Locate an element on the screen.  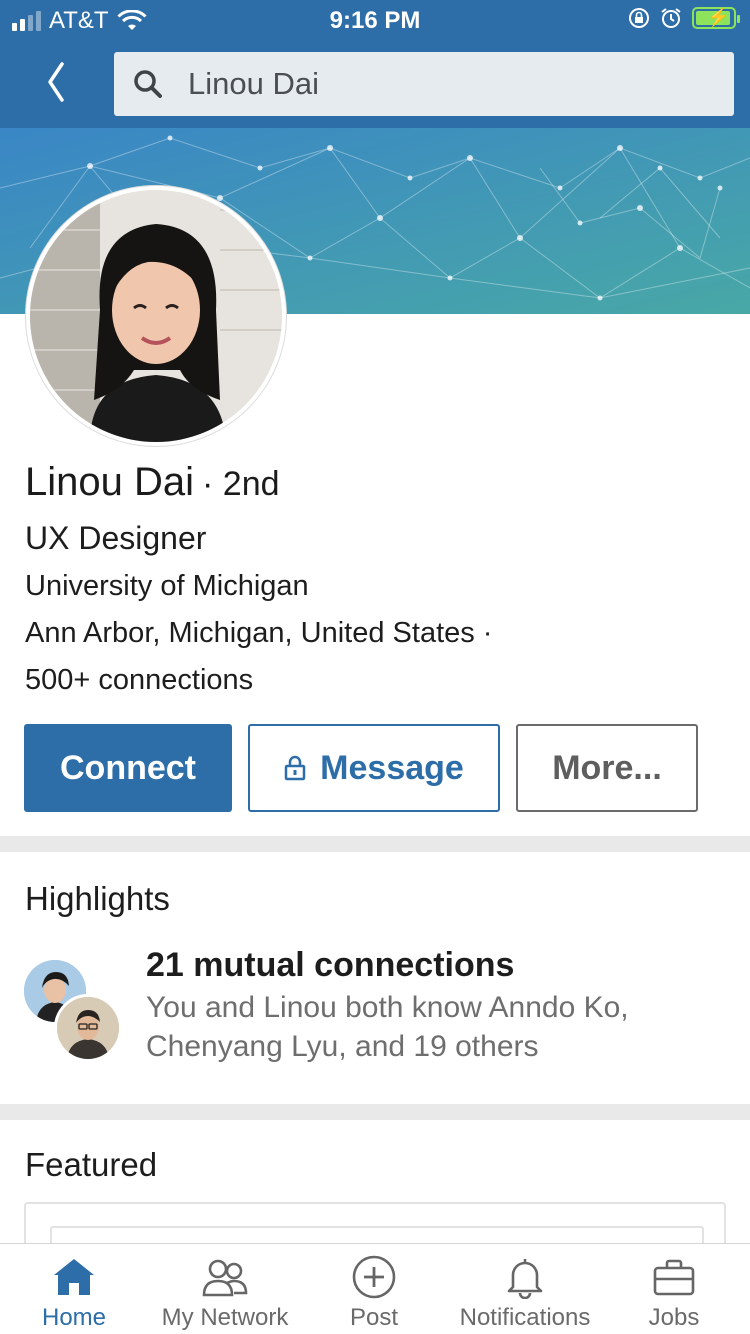
battery-icon: ⚡ is located at coordinates (716, 18).